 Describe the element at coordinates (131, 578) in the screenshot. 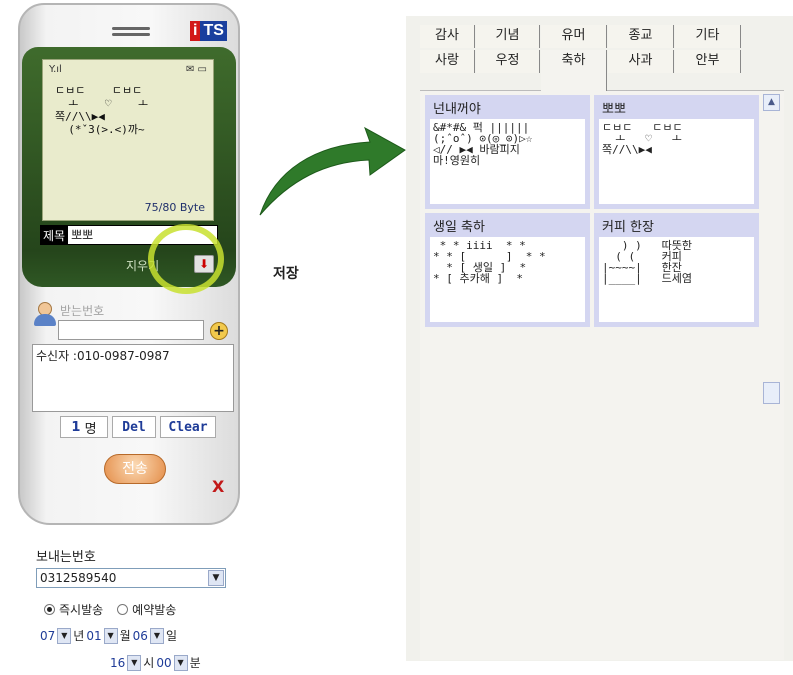

I see `sender-number-select: 0312589540 ▼` at that location.